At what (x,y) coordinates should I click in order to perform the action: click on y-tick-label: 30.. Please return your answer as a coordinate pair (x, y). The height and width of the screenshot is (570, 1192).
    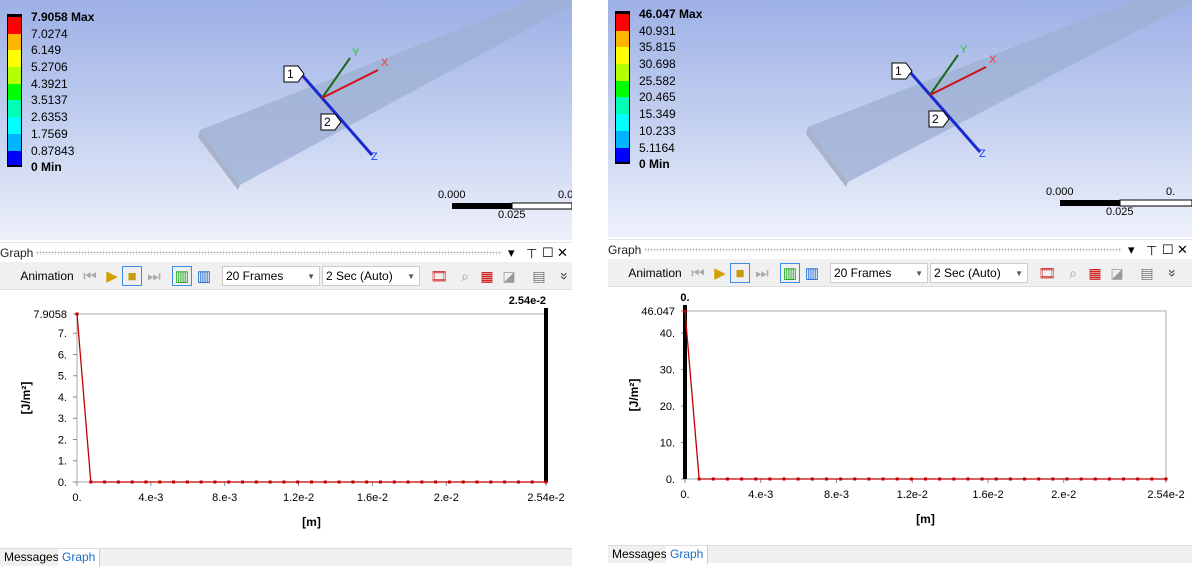
    Looking at the image, I should click on (667, 371).